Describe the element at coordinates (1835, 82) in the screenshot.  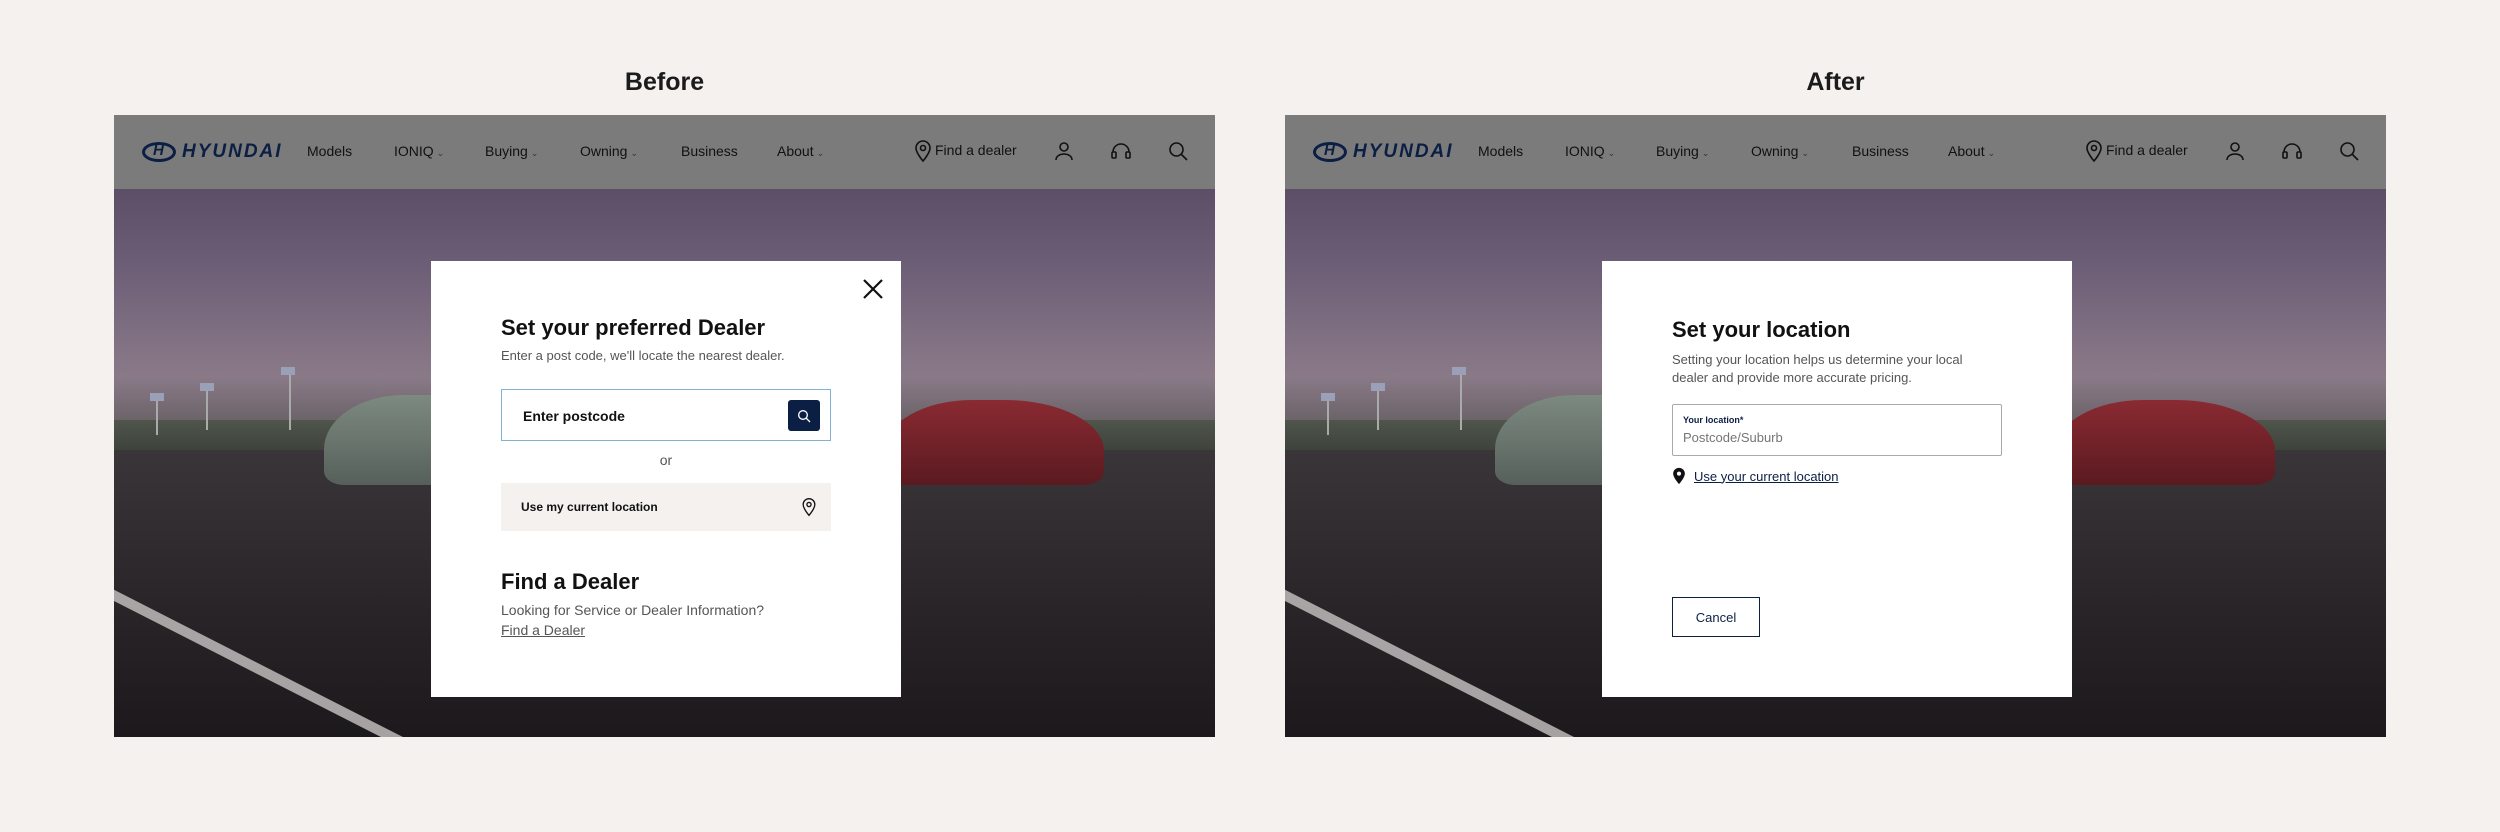
I see `after-title: After` at that location.